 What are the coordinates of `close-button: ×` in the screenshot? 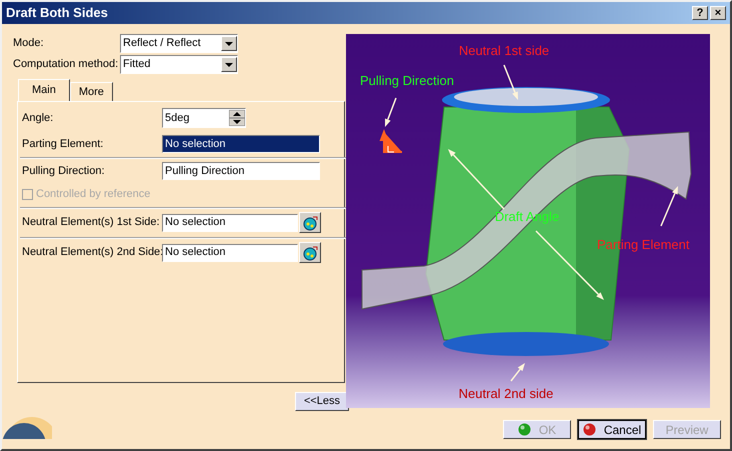 It's located at (718, 13).